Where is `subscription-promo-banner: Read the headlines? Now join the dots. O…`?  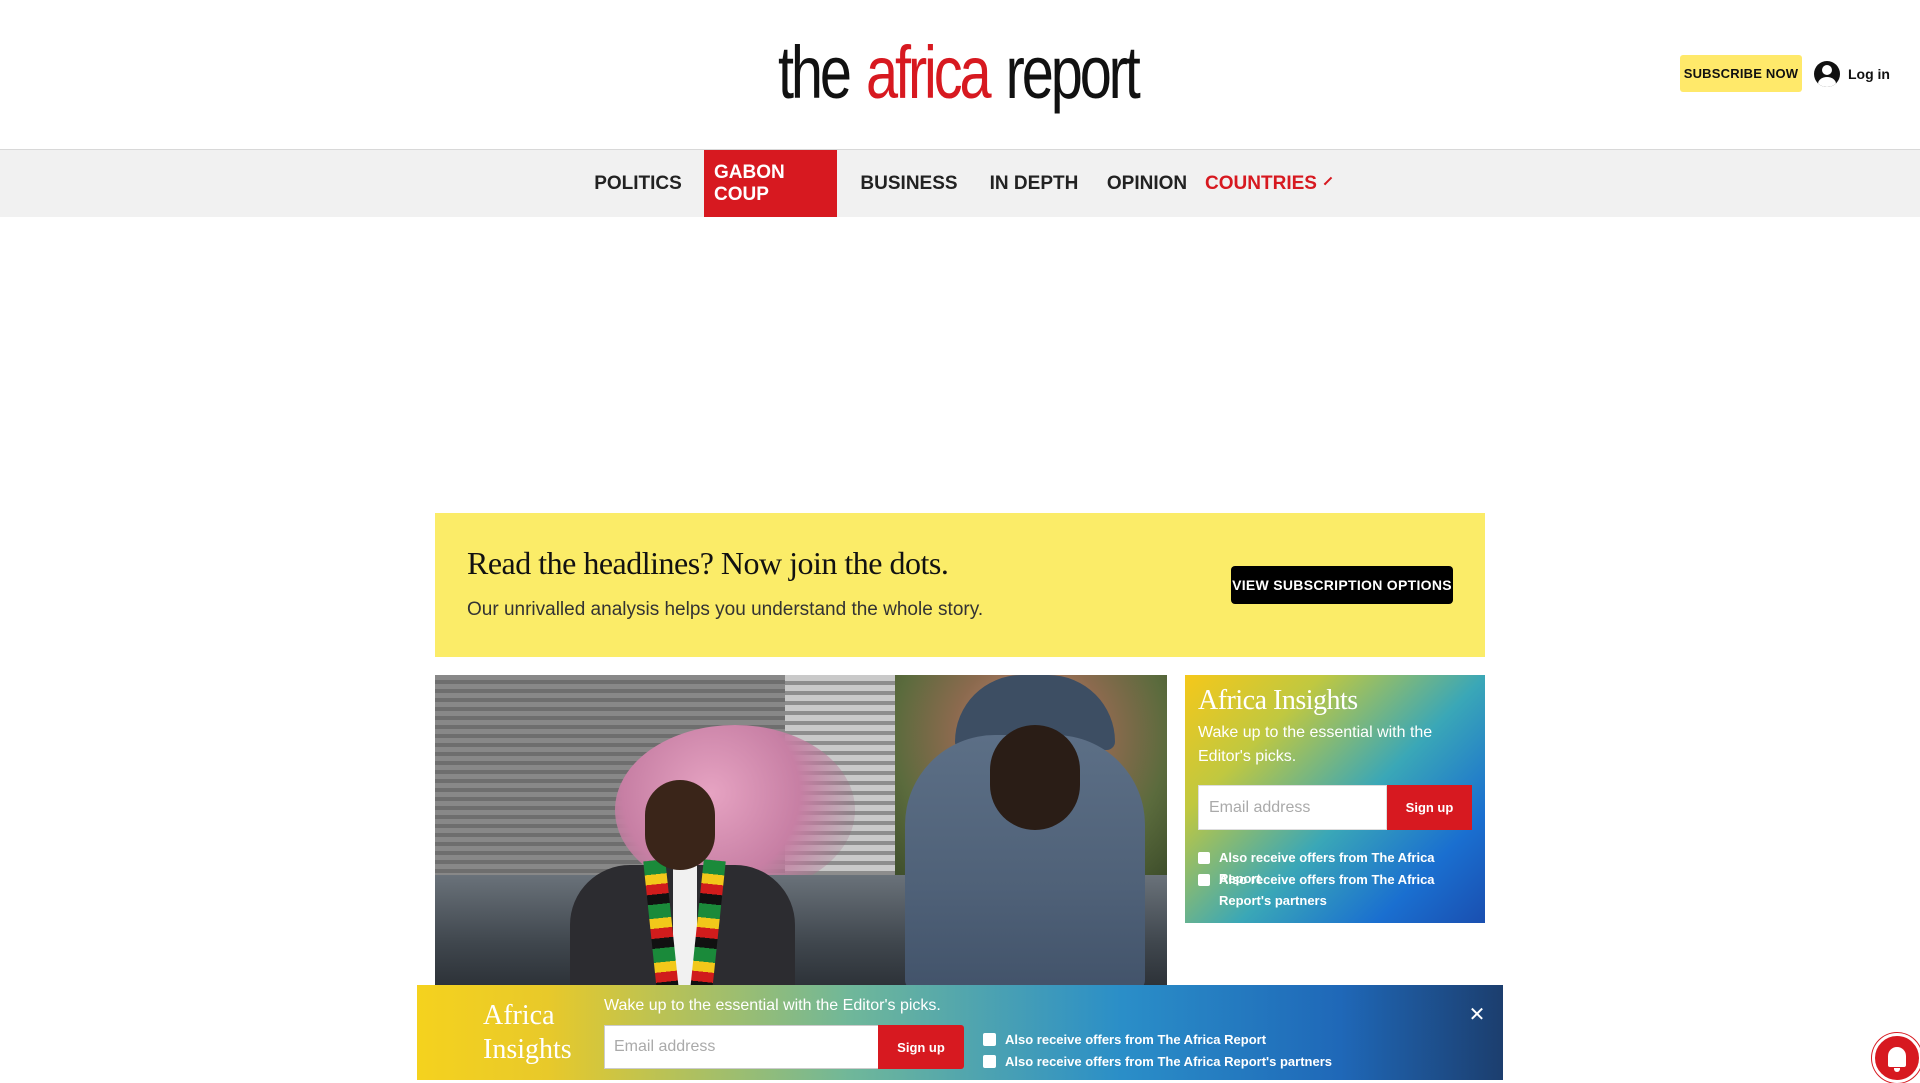 subscription-promo-banner: Read the headlines? Now join the dots. O… is located at coordinates (960, 585).